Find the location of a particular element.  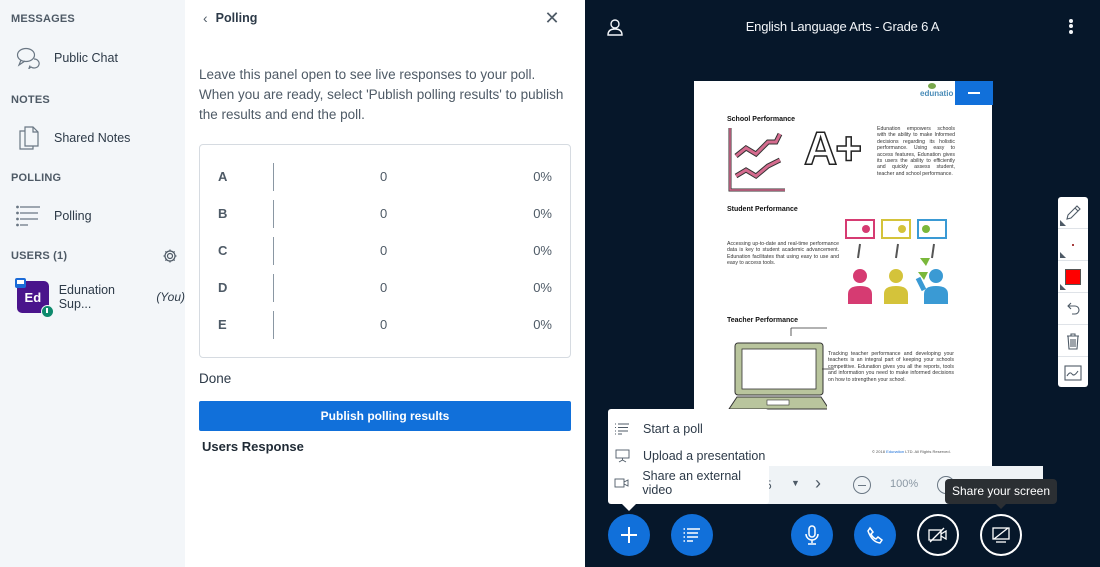

notes-icon is located at coordinates (29, 138).